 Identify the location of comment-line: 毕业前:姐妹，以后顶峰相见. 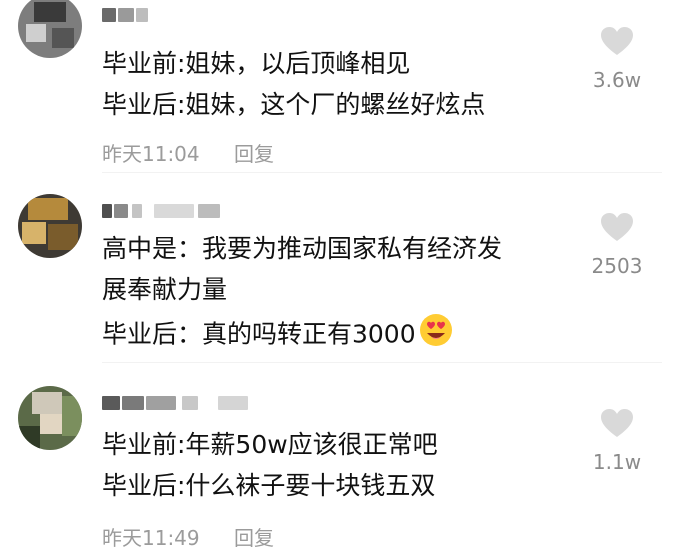
(256, 63).